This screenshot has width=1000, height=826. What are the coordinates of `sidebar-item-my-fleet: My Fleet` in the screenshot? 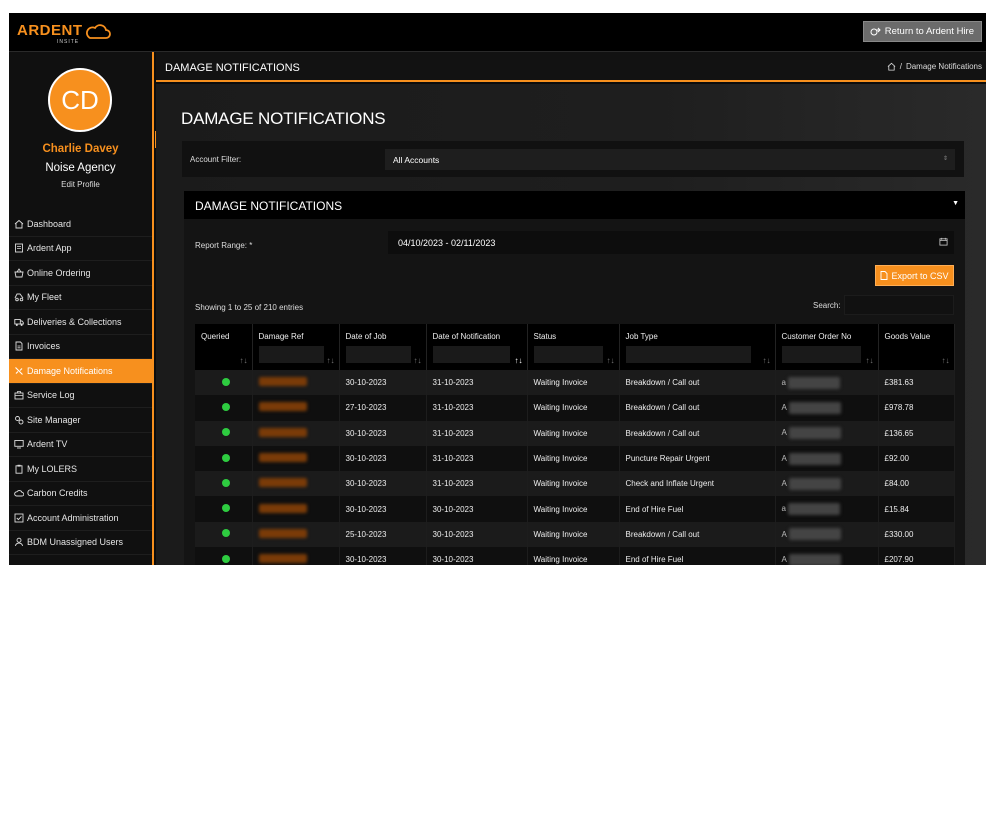 It's located at (80, 298).